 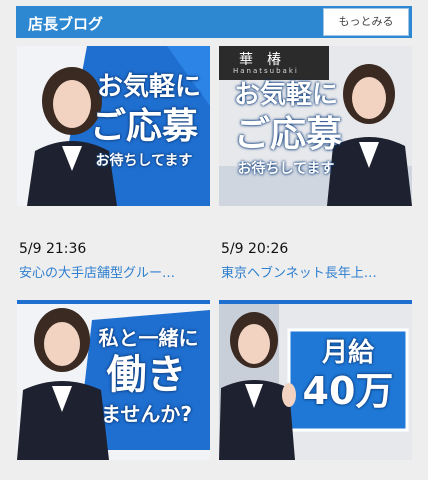 I want to click on post-date: 5/9 20:26, so click(x=255, y=249).